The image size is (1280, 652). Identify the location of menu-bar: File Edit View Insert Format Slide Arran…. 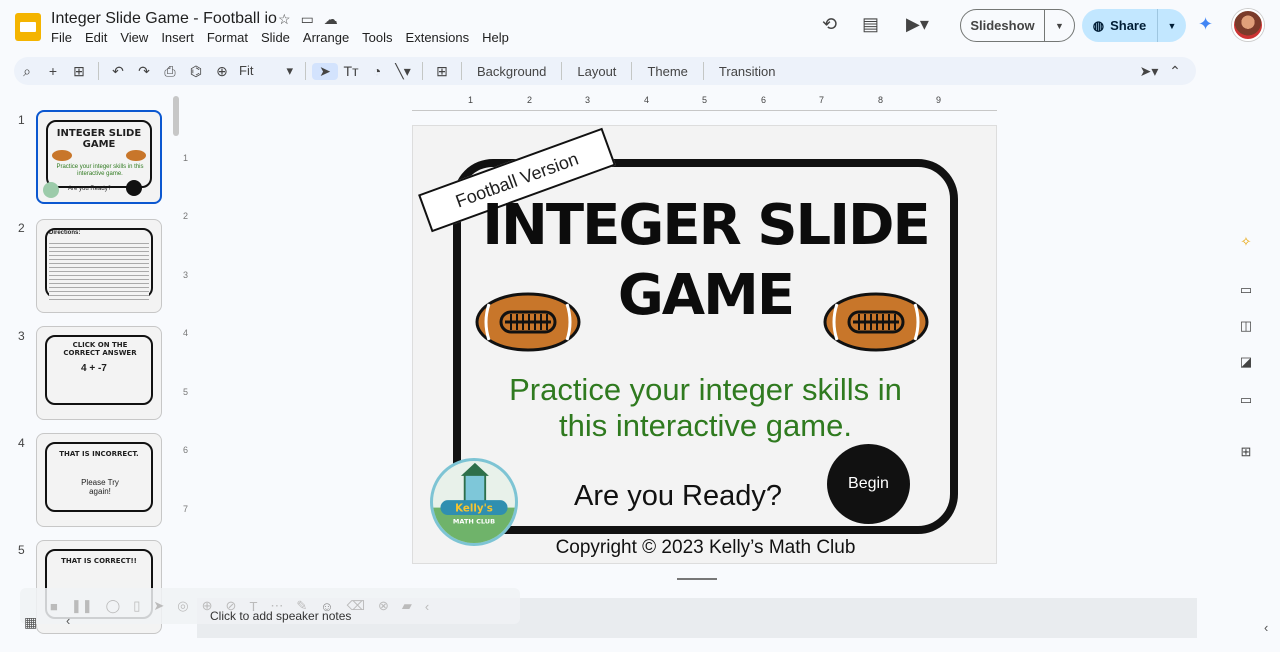
(286, 37).